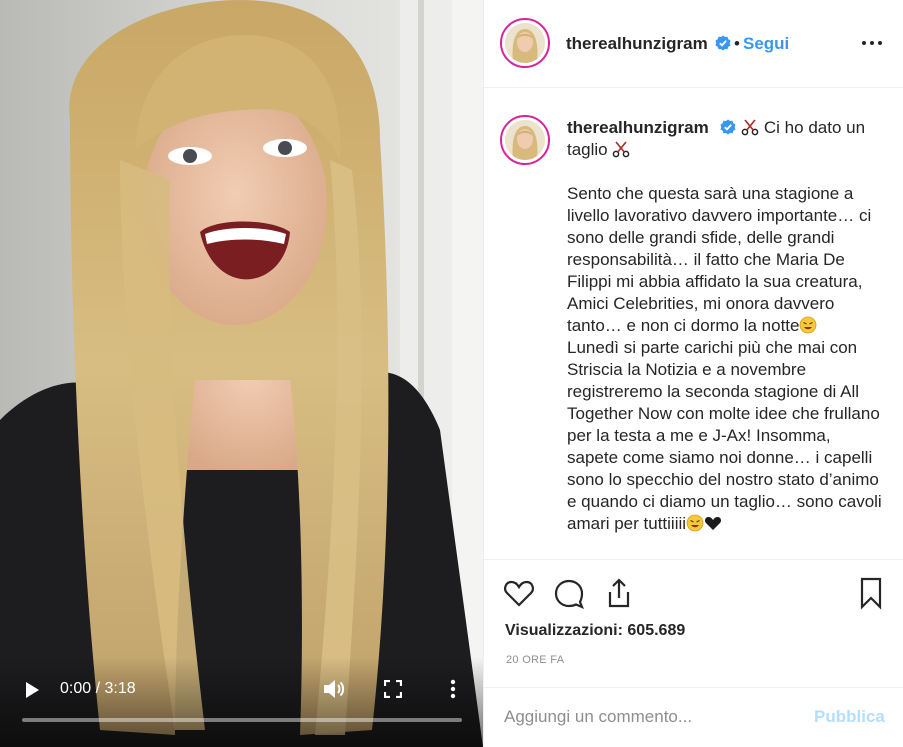  I want to click on play-icon, so click(32, 690).